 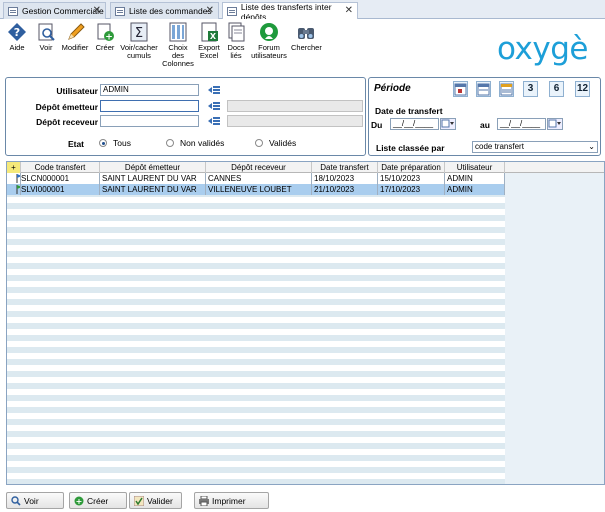 I want to click on date-transfert-label: Date de transfert, so click(x=409, y=111).